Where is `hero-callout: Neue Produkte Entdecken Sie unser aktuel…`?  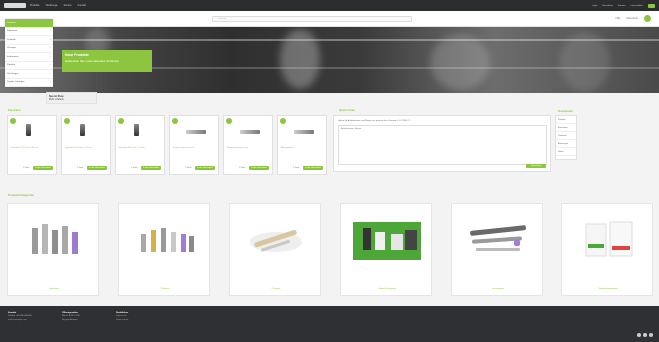
hero-callout: Neue Produkte Entdecken Sie unser aktuel… is located at coordinates (107, 61).